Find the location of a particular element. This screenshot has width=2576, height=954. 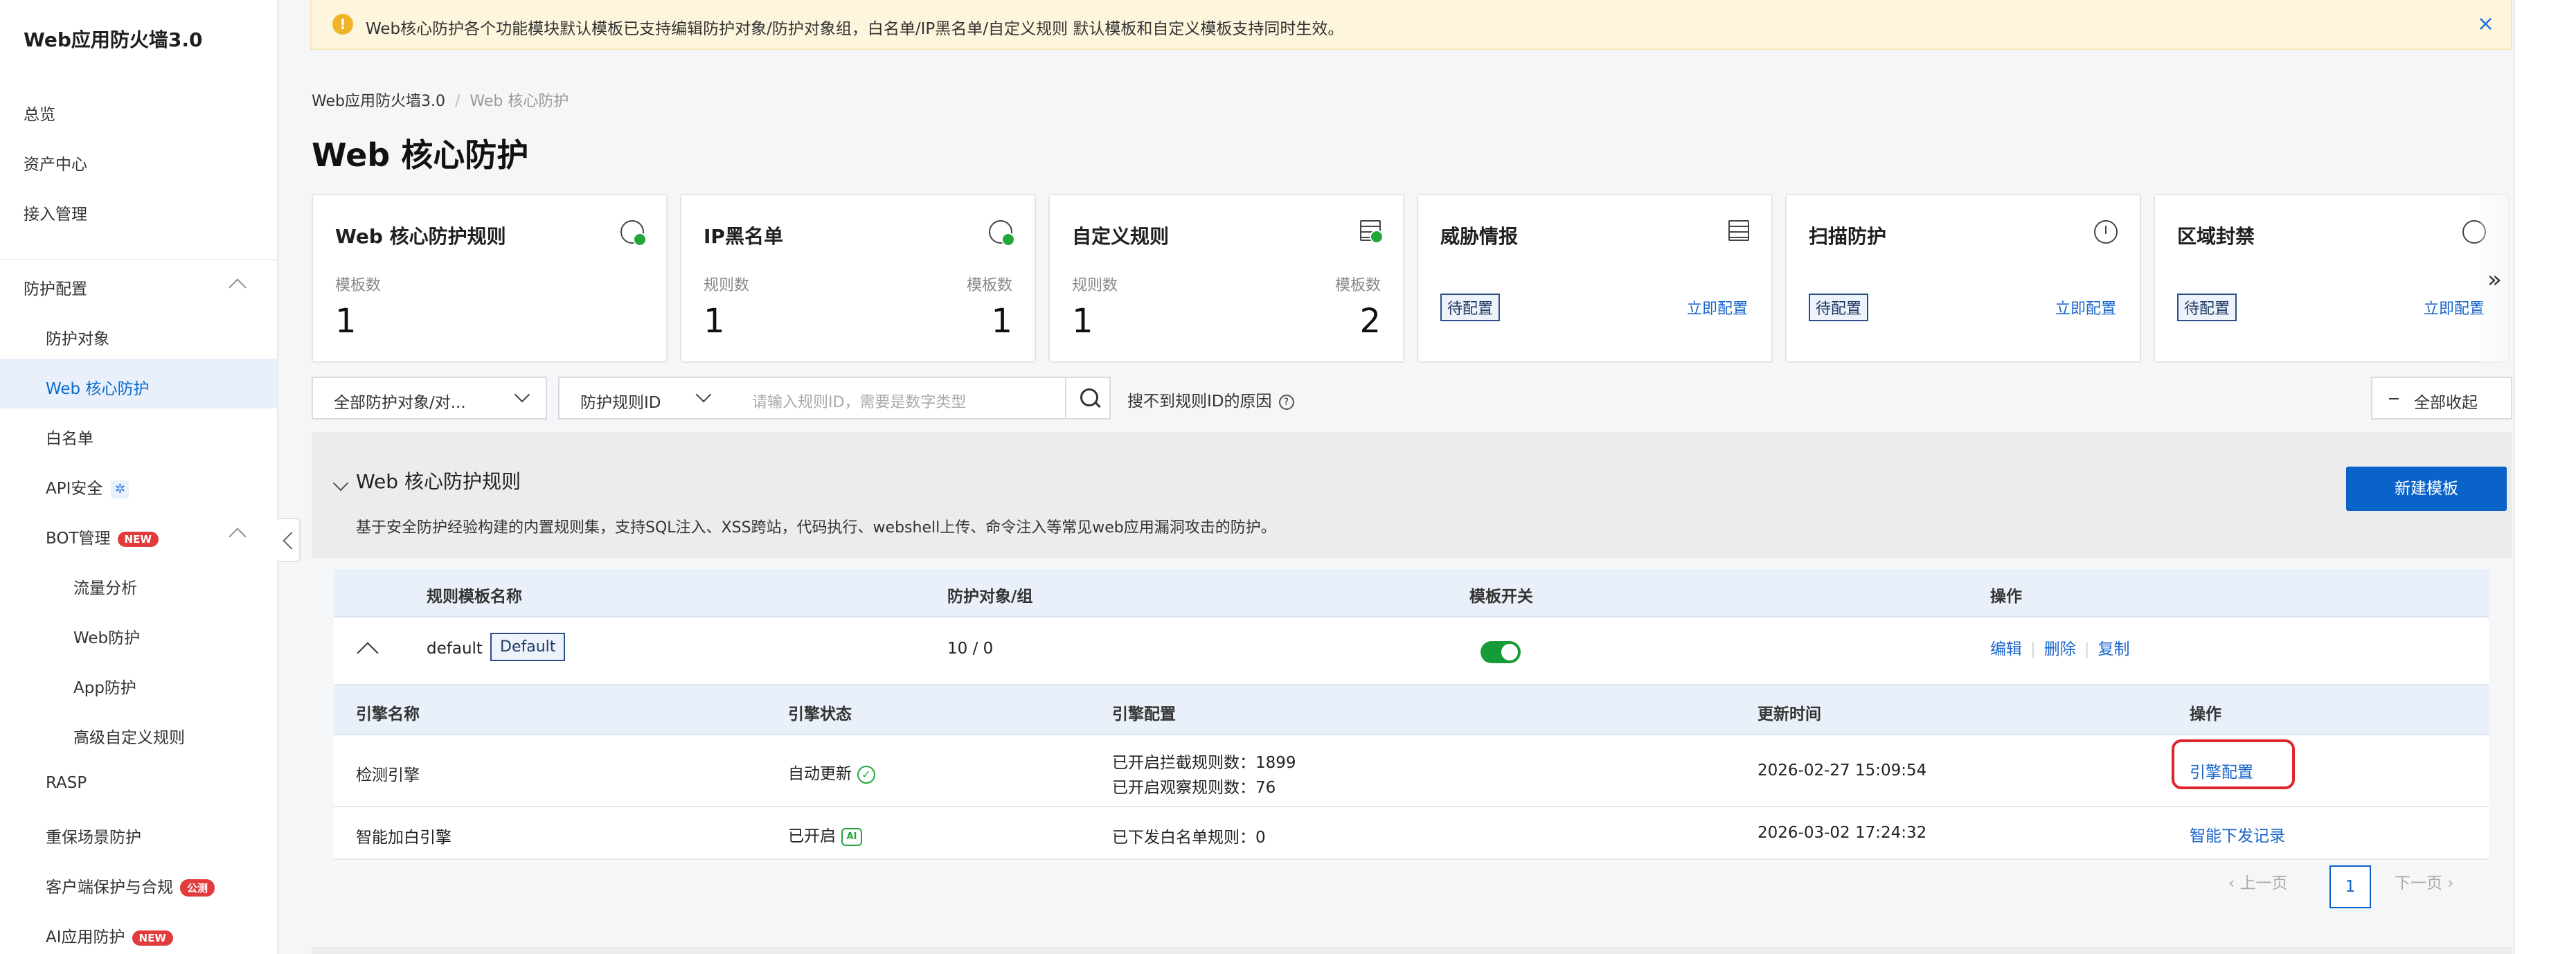

prev-page-label: 上一页 is located at coordinates (2263, 883).